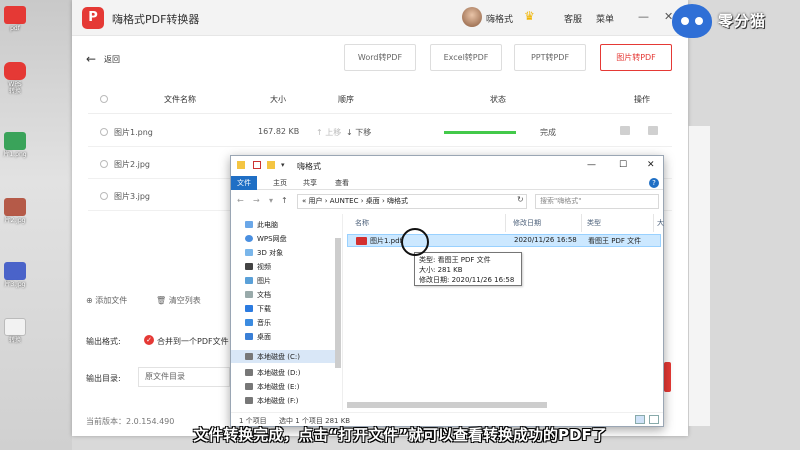 This screenshot has height=450, width=800. What do you see at coordinates (257, 165) in the screenshot?
I see `properties-icon` at bounding box center [257, 165].